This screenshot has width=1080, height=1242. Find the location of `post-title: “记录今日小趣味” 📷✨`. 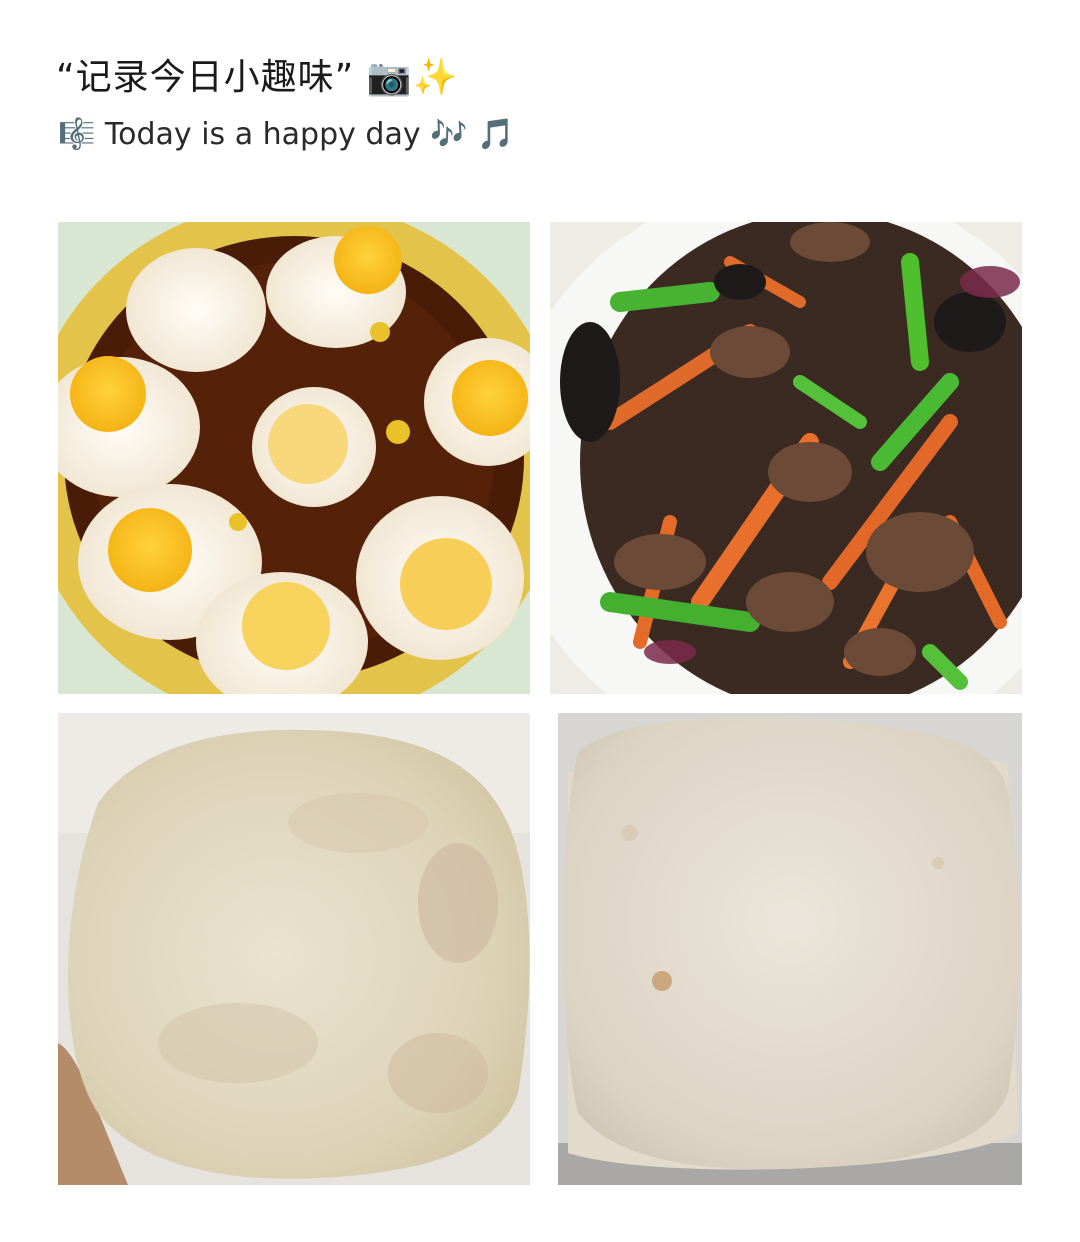

post-title: “记录今日小趣味” 📷✨ is located at coordinates (257, 78).